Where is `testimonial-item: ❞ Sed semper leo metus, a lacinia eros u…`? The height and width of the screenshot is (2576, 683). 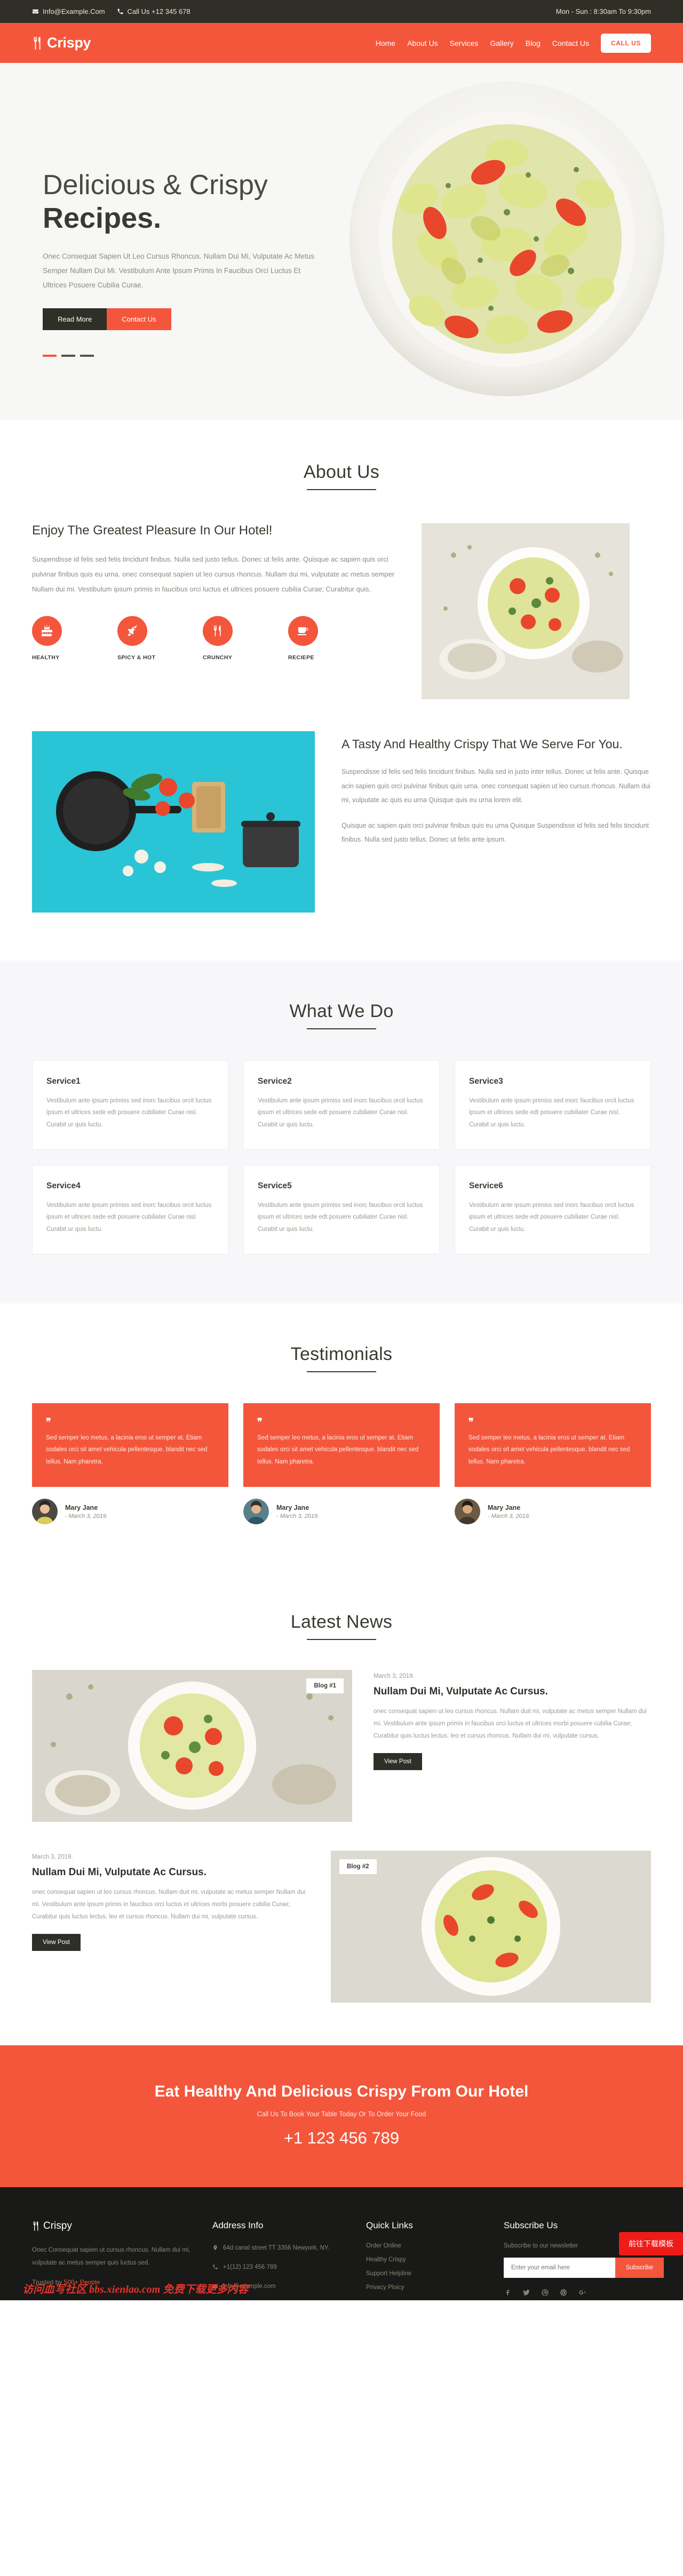
testimonial-item: ❞ Sed semper leo metus, a lacinia eros u… is located at coordinates (553, 1464).